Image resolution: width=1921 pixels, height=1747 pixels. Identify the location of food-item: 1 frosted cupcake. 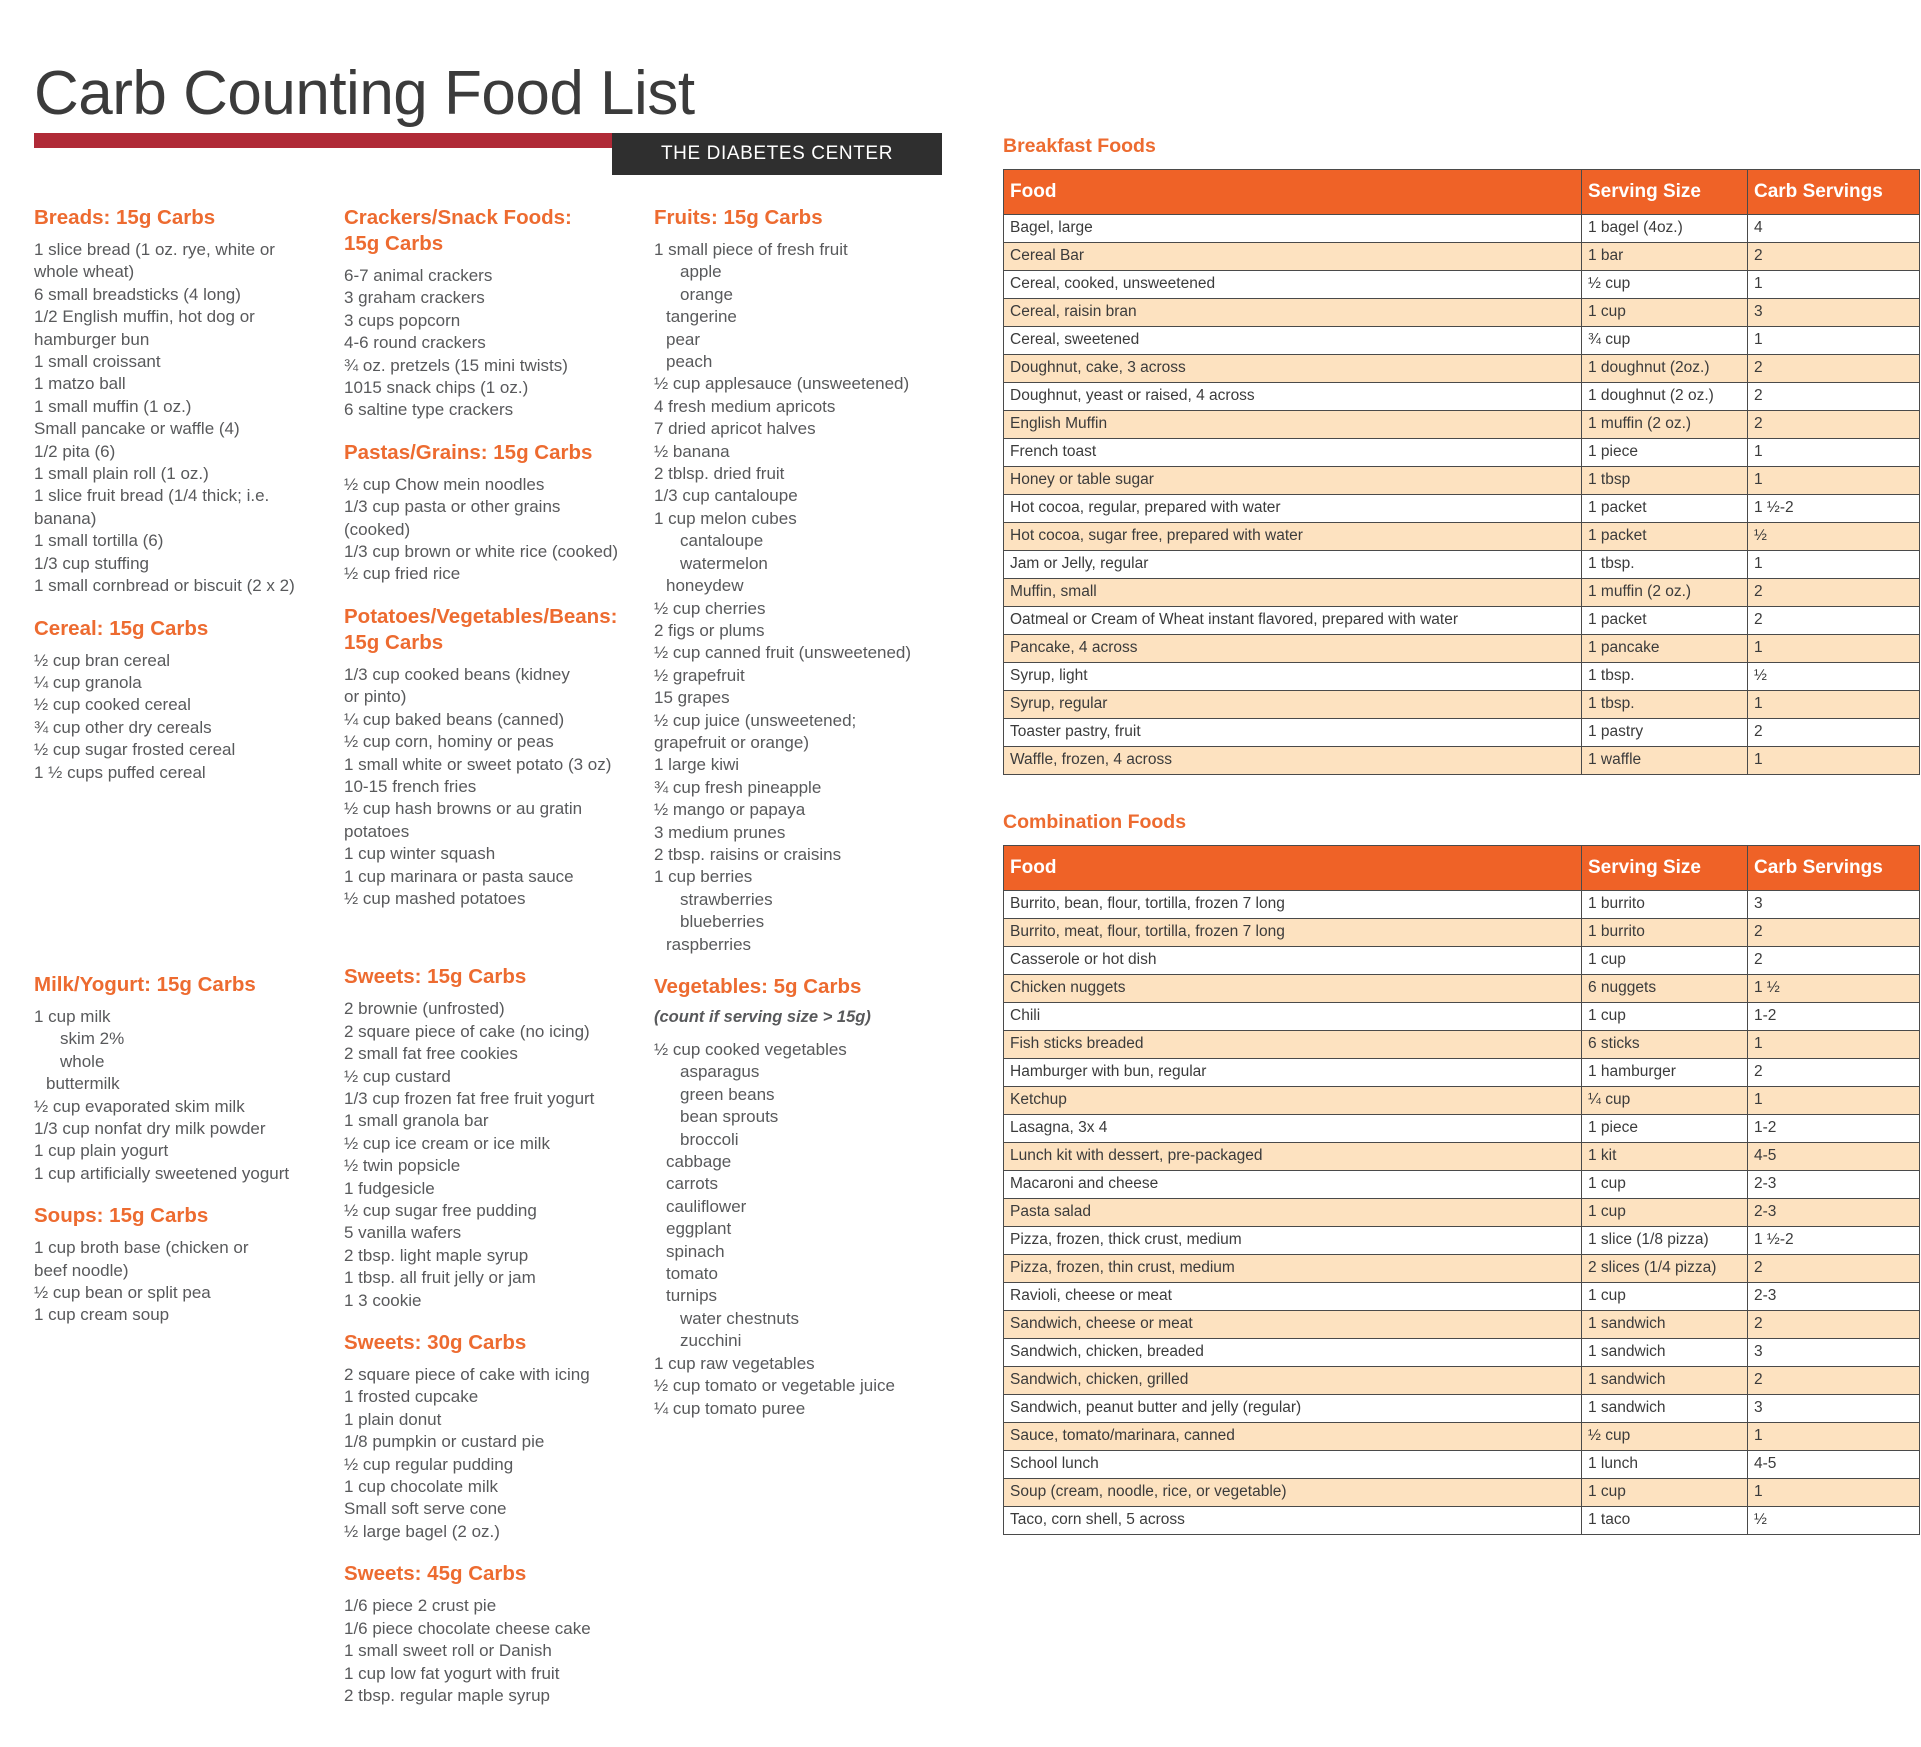
(411, 1397).